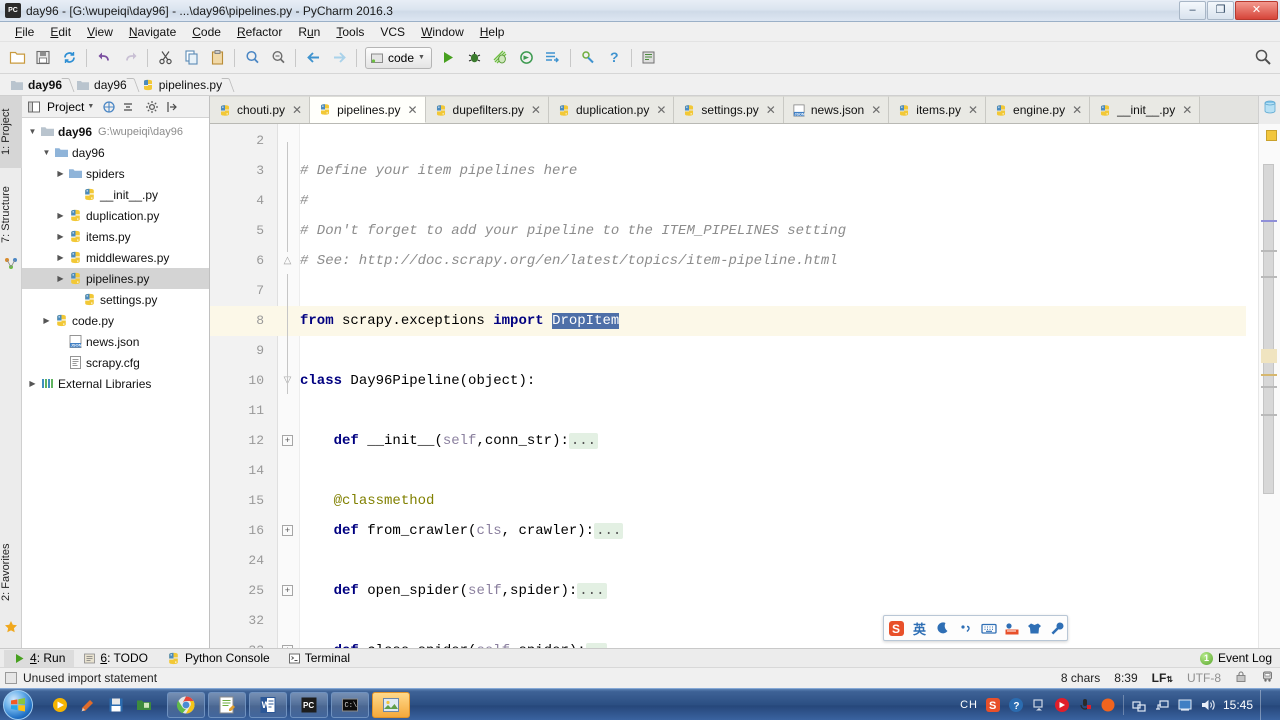 The height and width of the screenshot is (720, 1280). What do you see at coordinates (115, 215) in the screenshot?
I see `tree-node-duplication-py: ▶ duplication.py` at bounding box center [115, 215].